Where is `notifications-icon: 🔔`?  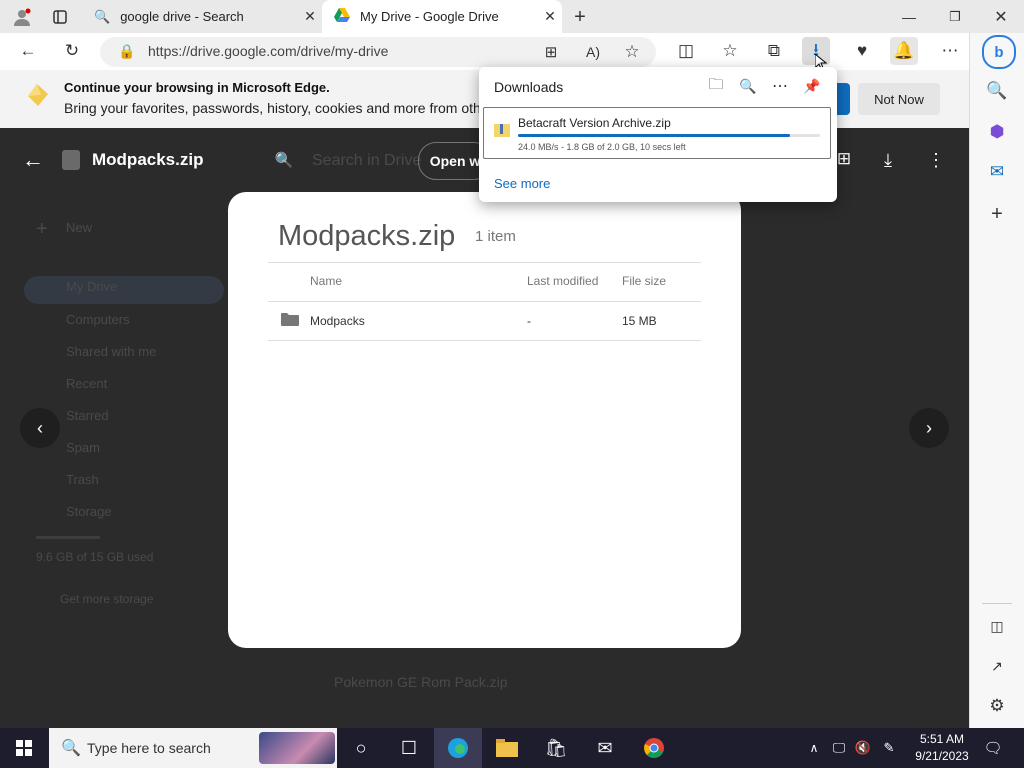 notifications-icon: 🔔 is located at coordinates (904, 51).